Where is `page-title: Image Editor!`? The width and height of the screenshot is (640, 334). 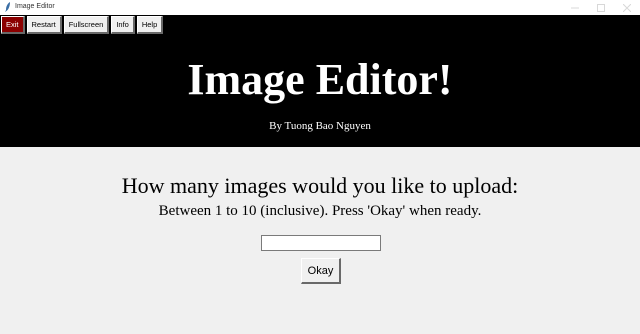 page-title: Image Editor! is located at coordinates (320, 79).